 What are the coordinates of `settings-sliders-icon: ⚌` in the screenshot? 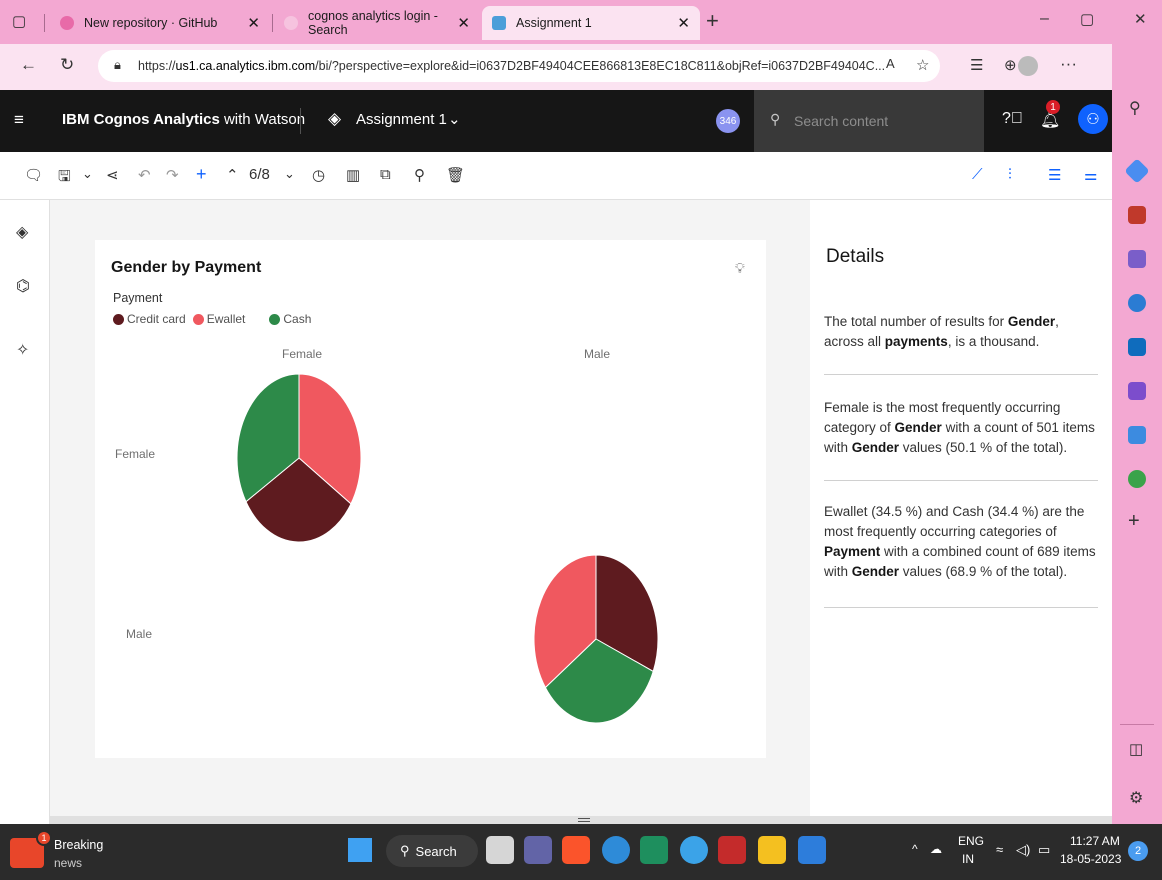 It's located at (1090, 175).